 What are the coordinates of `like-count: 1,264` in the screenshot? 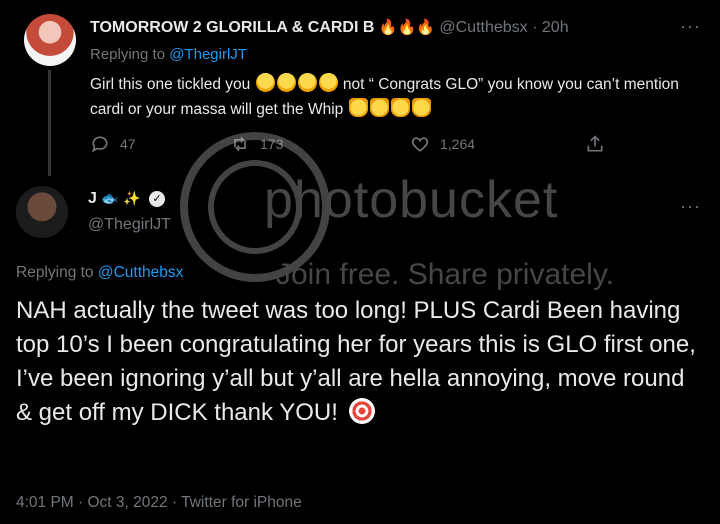 It's located at (458, 144).